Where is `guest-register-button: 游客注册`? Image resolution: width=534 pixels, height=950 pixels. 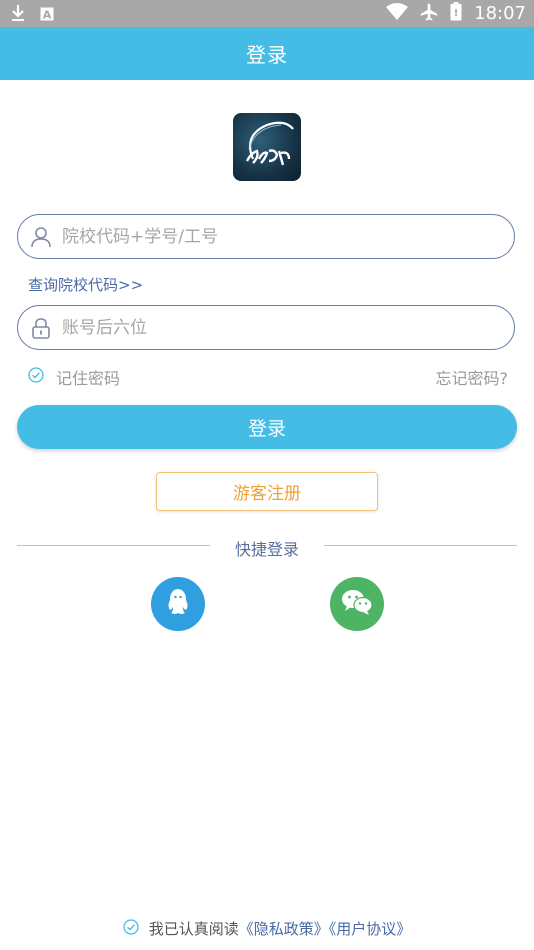 guest-register-button: 游客注册 is located at coordinates (267, 491).